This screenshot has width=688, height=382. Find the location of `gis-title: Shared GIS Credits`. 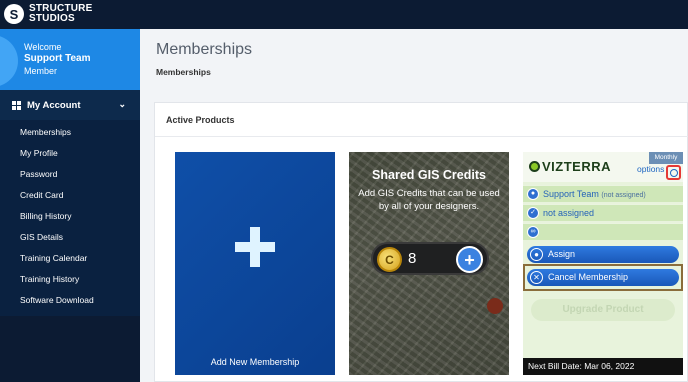

gis-title: Shared GIS Credits is located at coordinates (429, 175).